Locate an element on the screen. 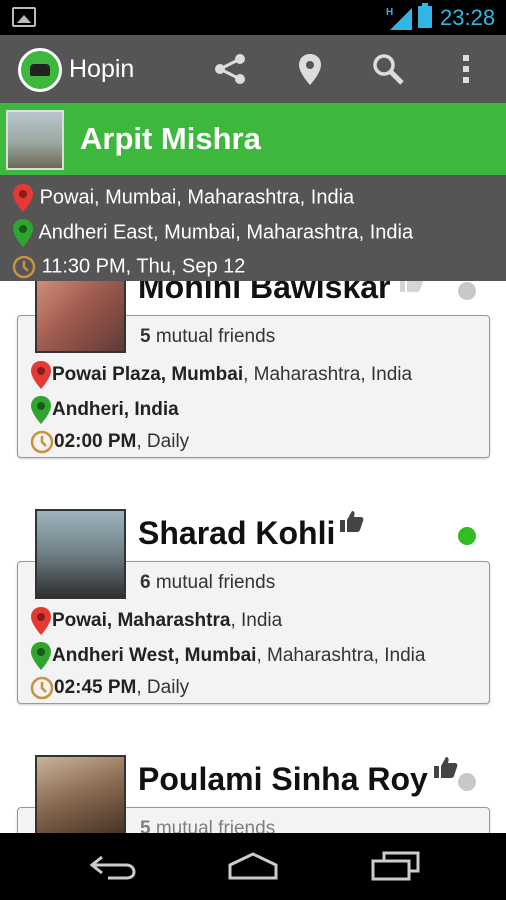 The image size is (506, 900). battery-icon is located at coordinates (425, 15).